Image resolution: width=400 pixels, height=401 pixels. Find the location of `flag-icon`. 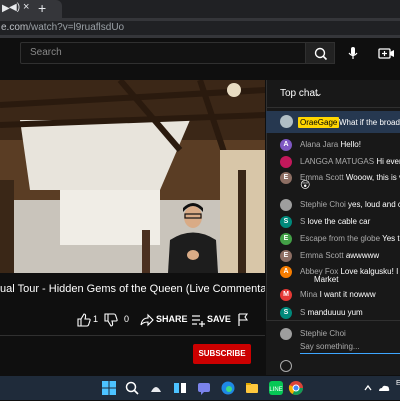

flag-icon is located at coordinates (243, 319).